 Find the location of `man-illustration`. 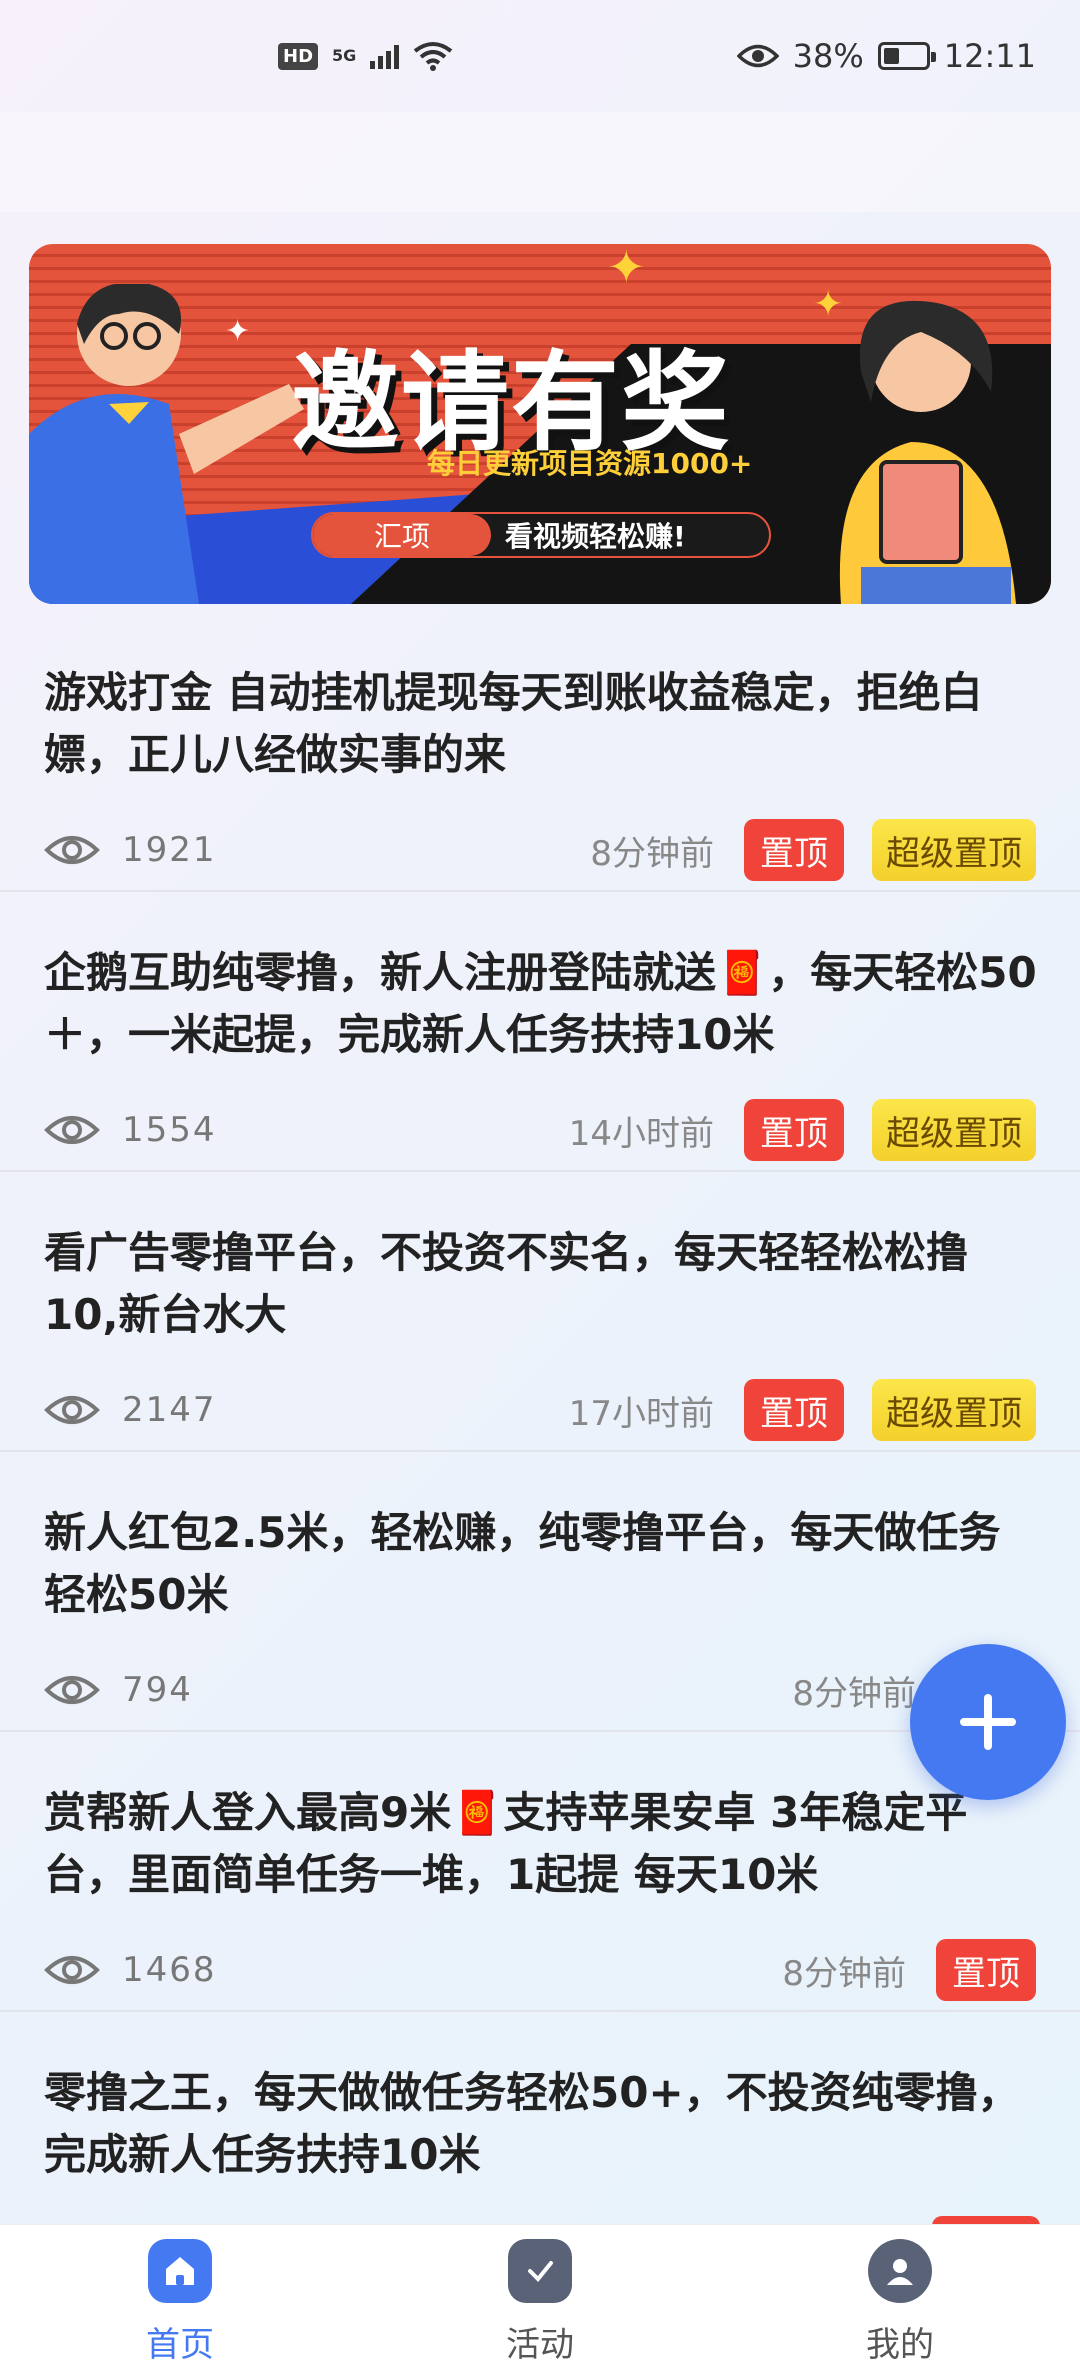

man-illustration is located at coordinates (166, 444).